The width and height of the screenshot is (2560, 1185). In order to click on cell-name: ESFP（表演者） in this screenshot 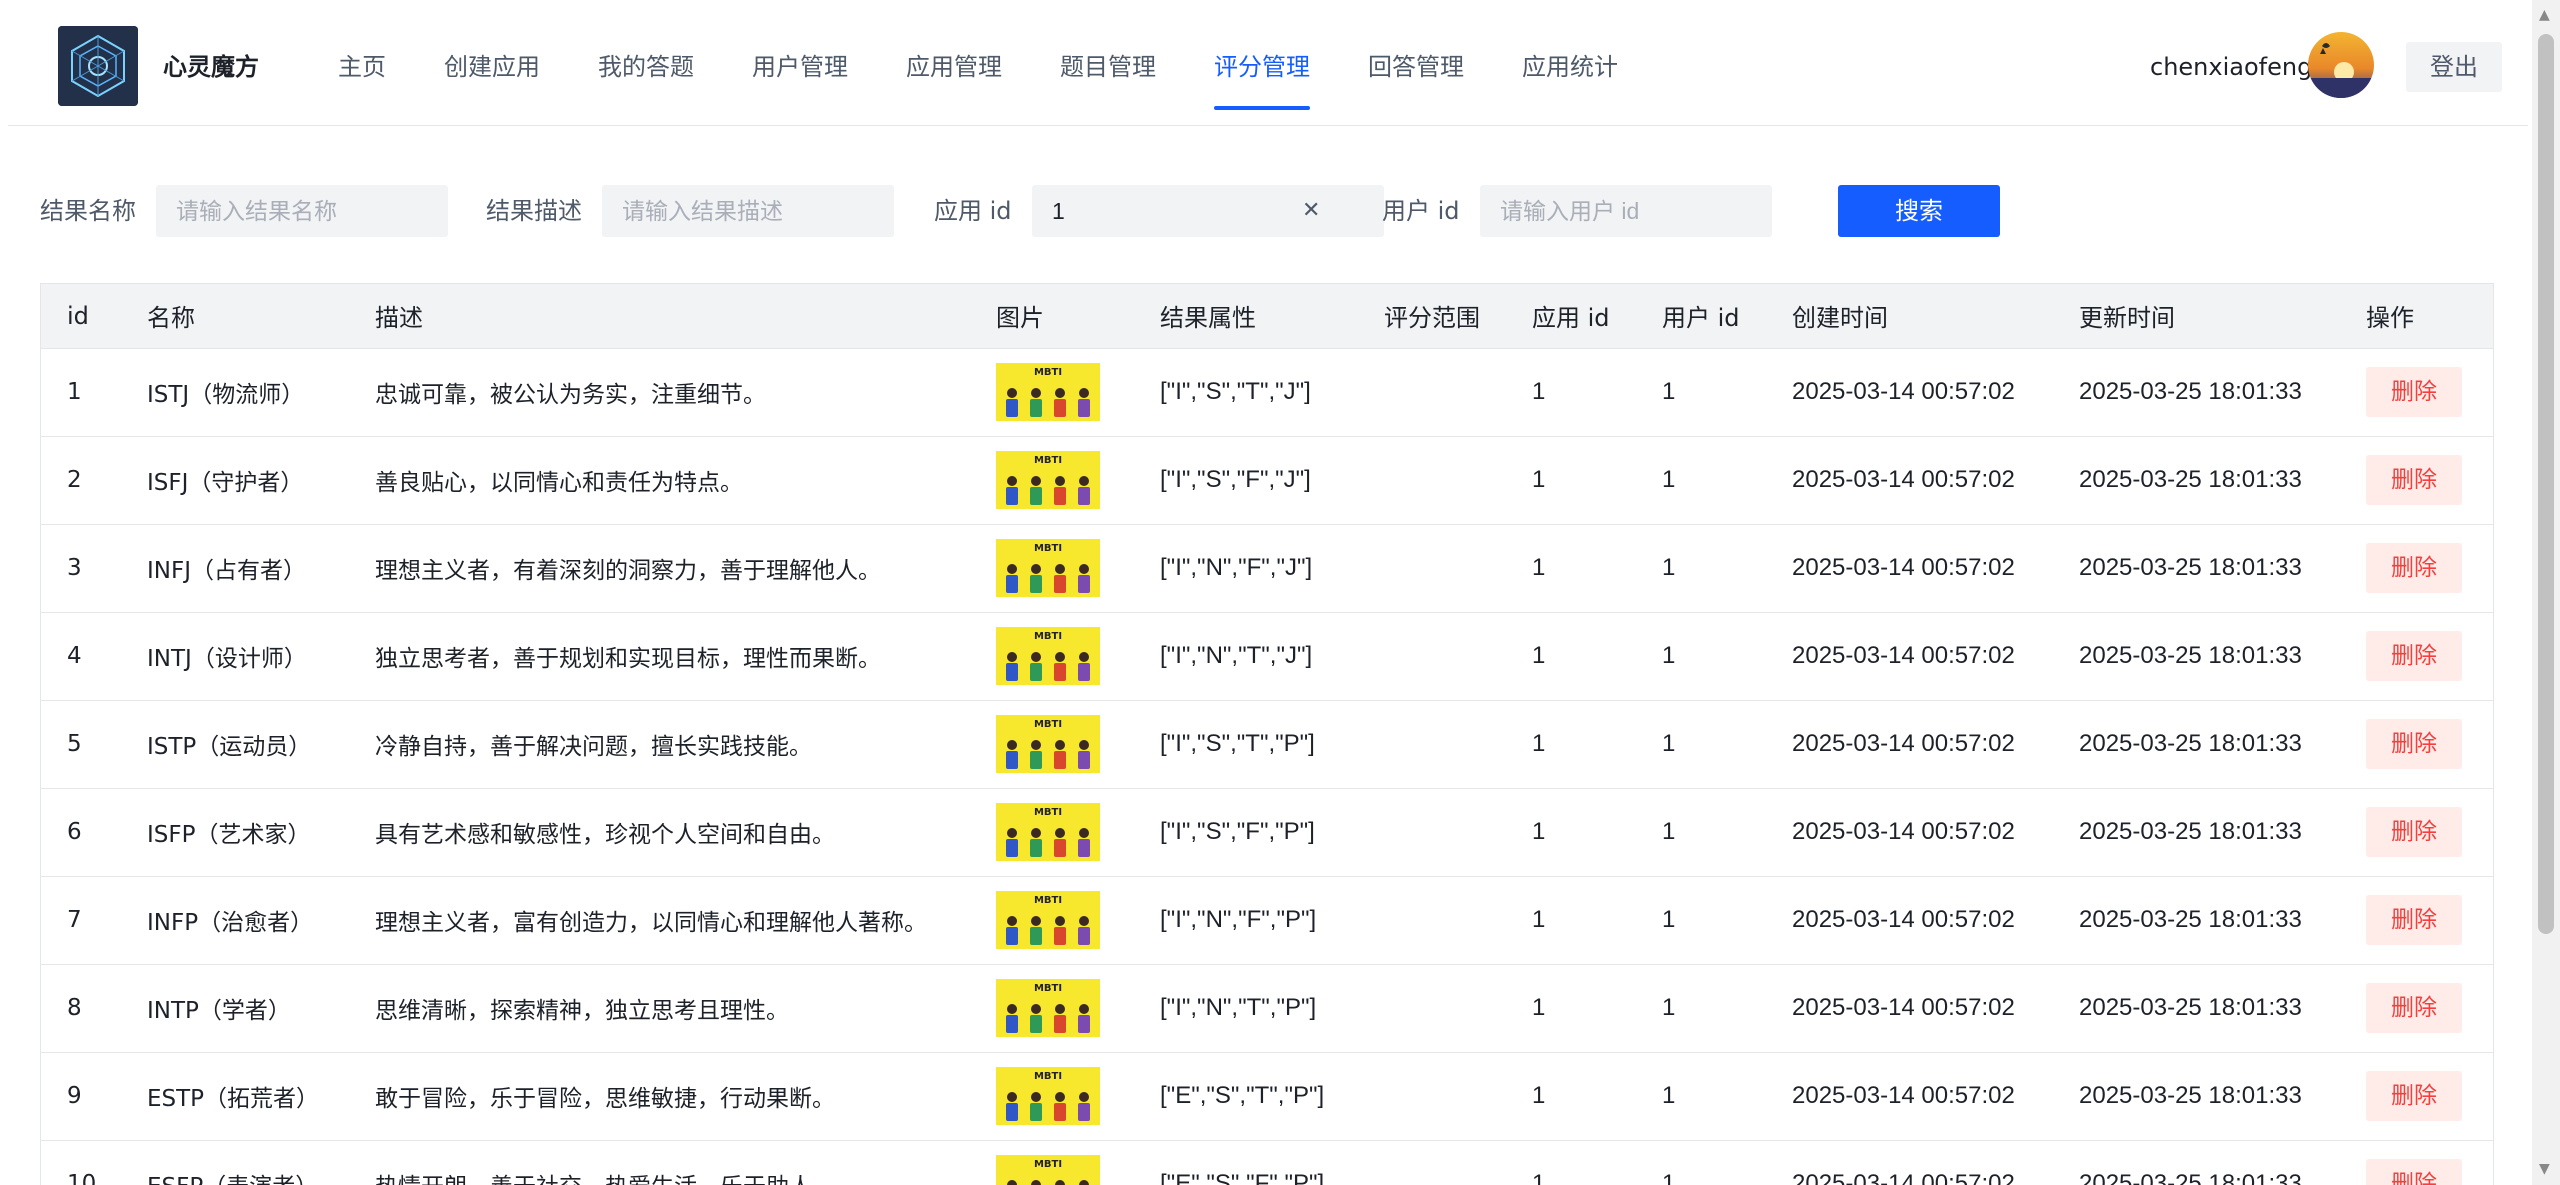, I will do `click(235, 1162)`.